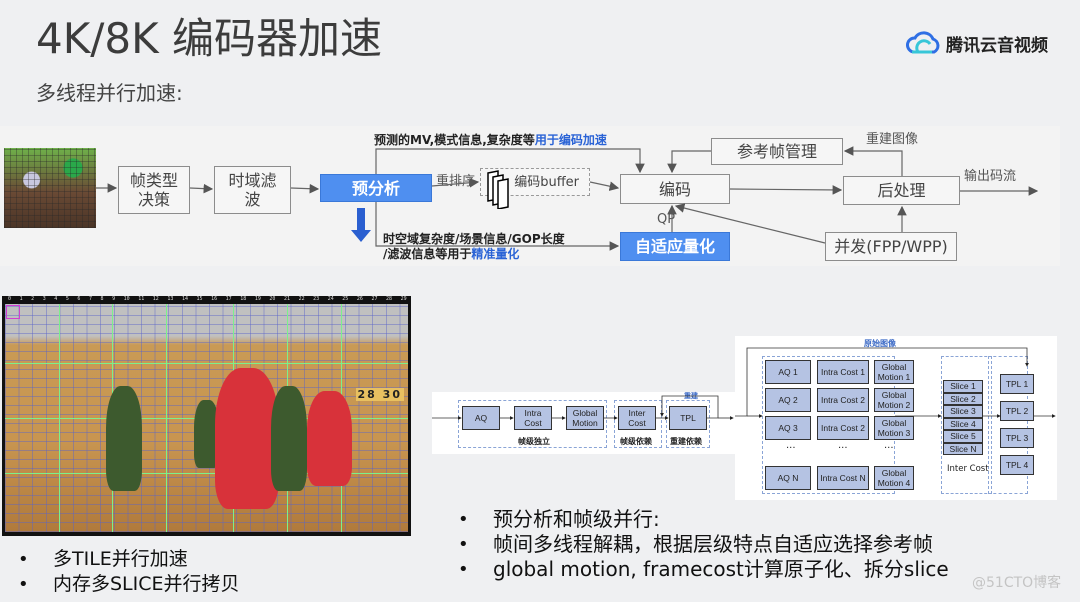  What do you see at coordinates (21, 299) in the screenshot?
I see `ruler-tick: 1` at bounding box center [21, 299].